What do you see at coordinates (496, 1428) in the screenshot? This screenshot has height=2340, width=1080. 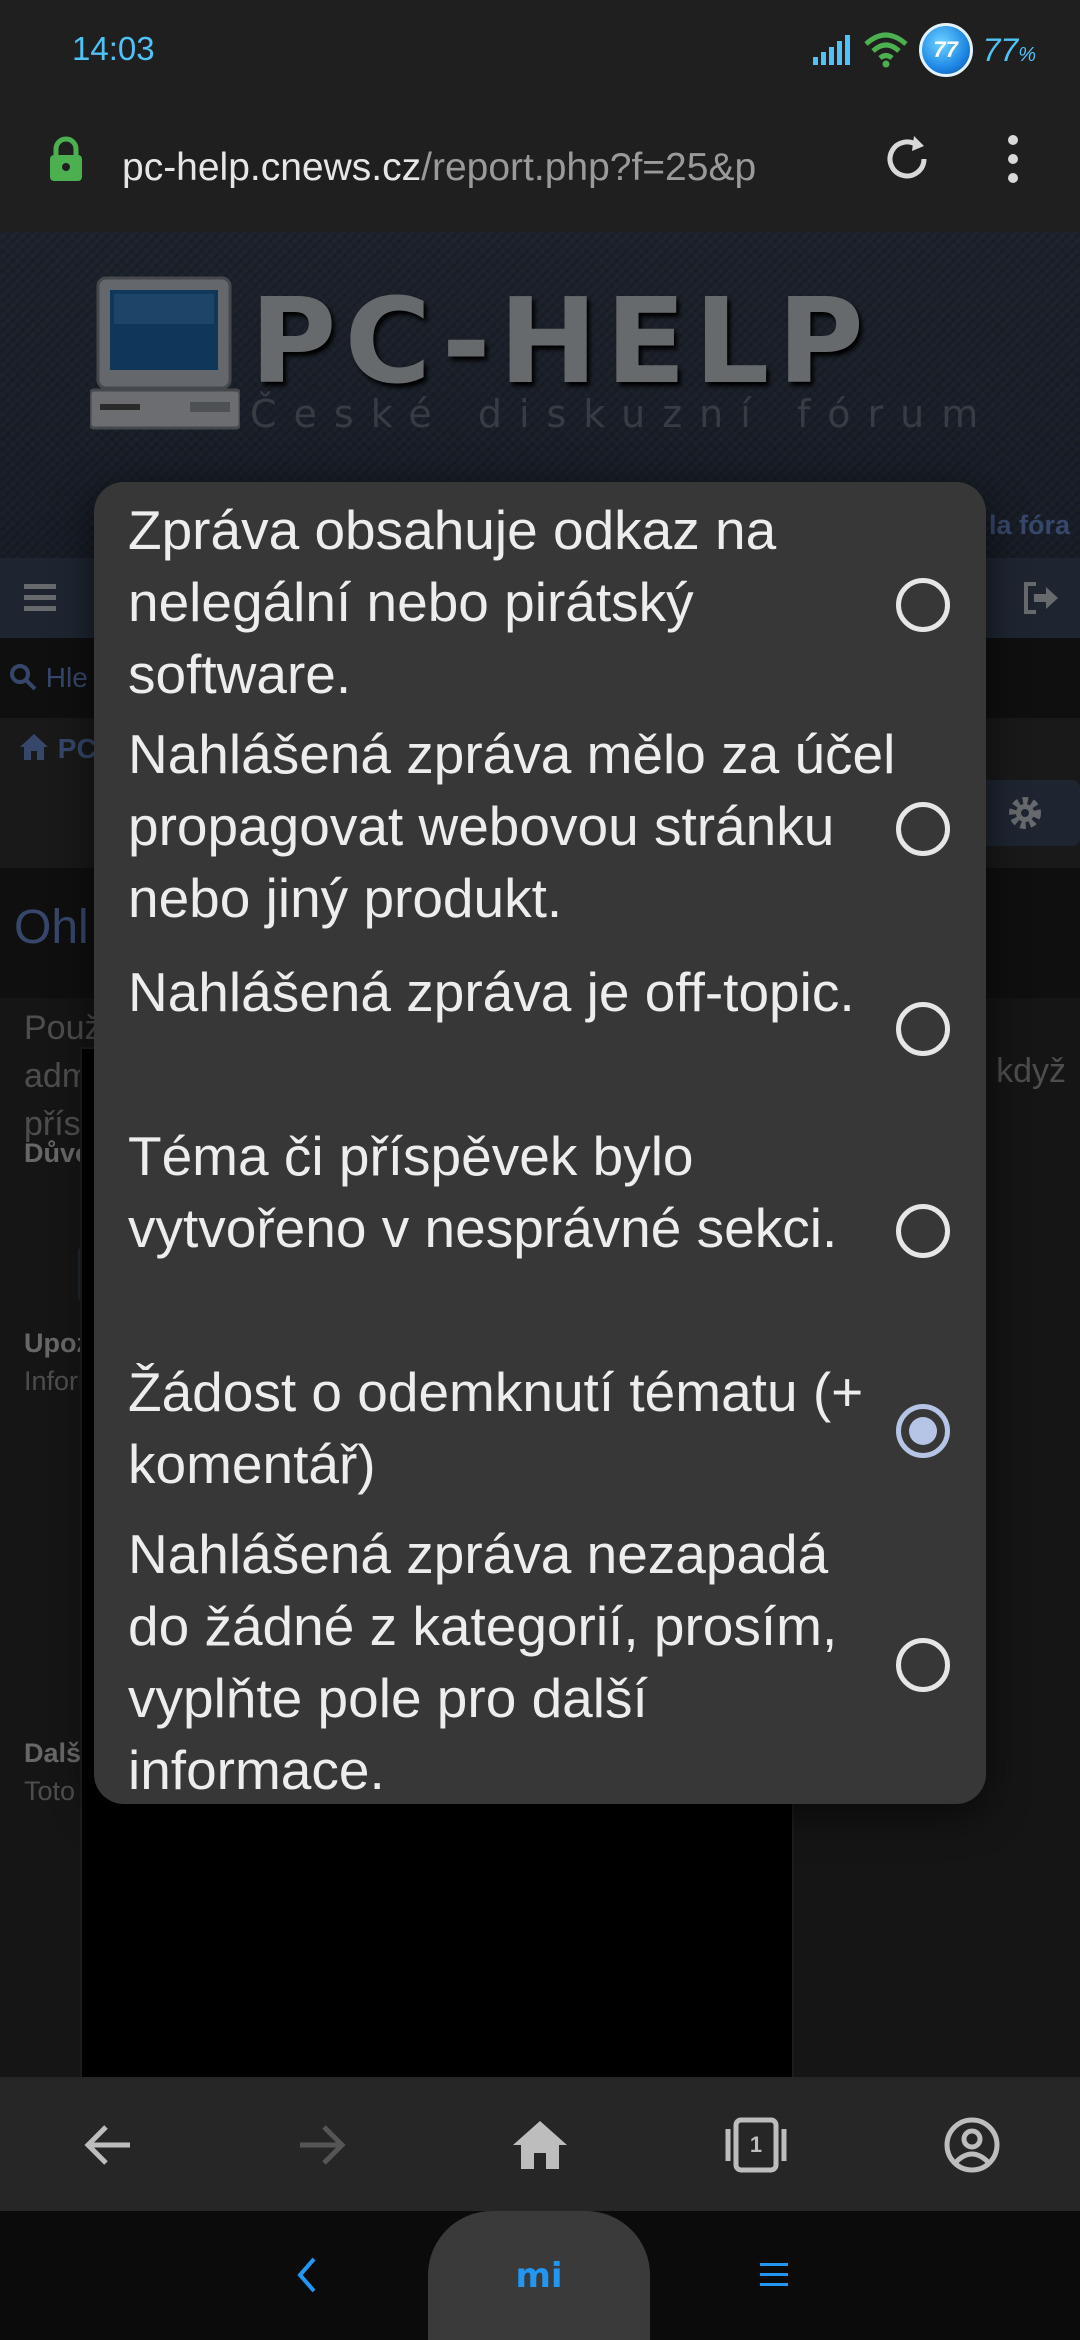 I see `option-label: Žádost o odemknutí tématu (+ komentář)` at bounding box center [496, 1428].